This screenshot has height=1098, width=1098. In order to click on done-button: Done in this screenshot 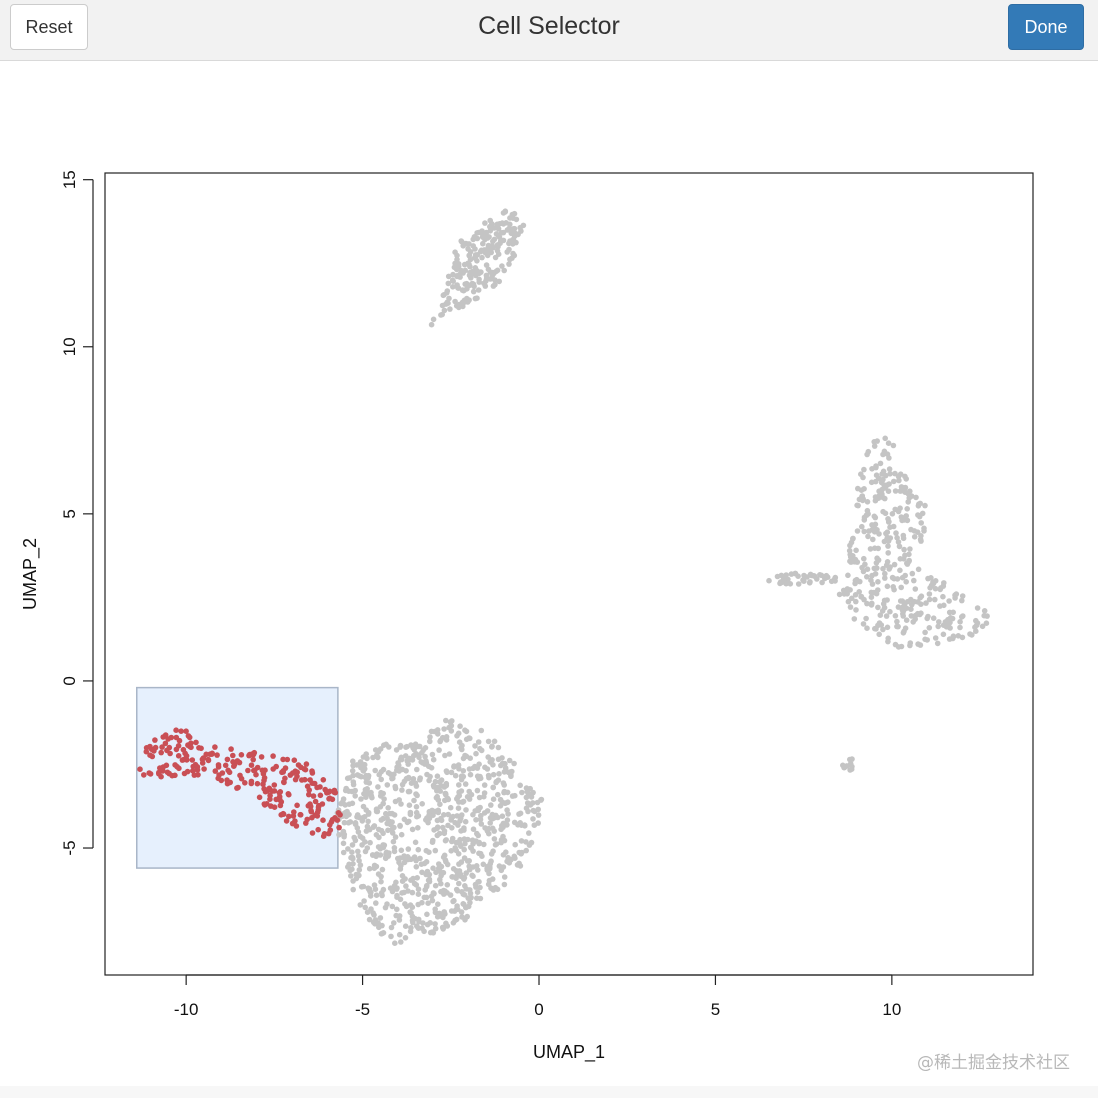, I will do `click(1046, 27)`.